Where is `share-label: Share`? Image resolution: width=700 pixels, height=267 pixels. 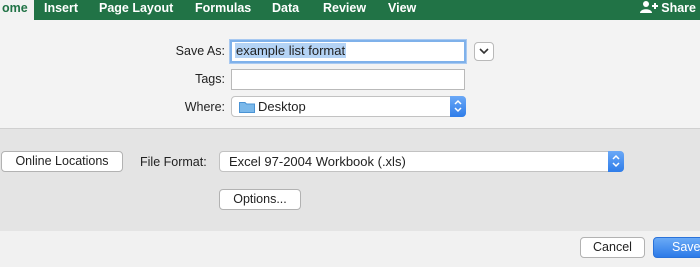 share-label: Share is located at coordinates (678, 8).